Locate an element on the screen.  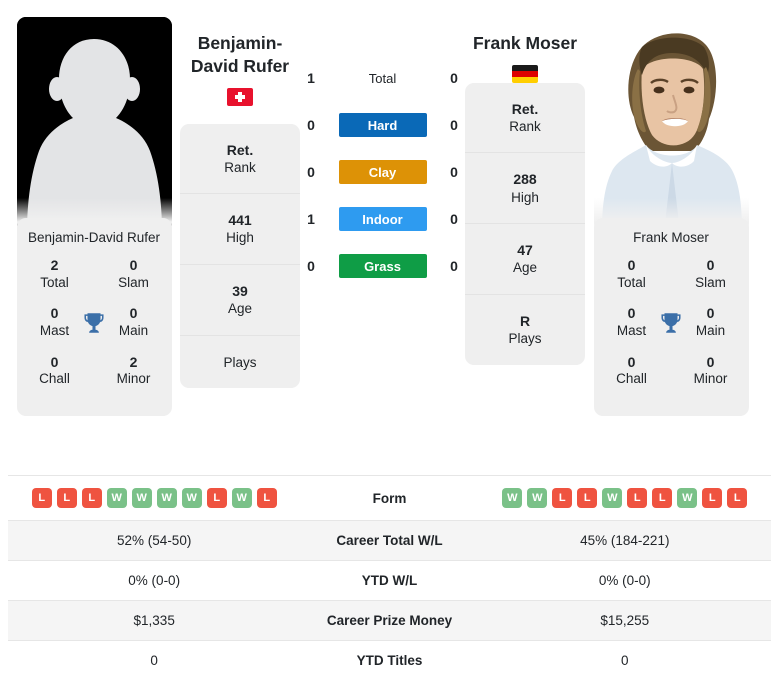
right-value-cell: 0 is located at coordinates (625, 660).